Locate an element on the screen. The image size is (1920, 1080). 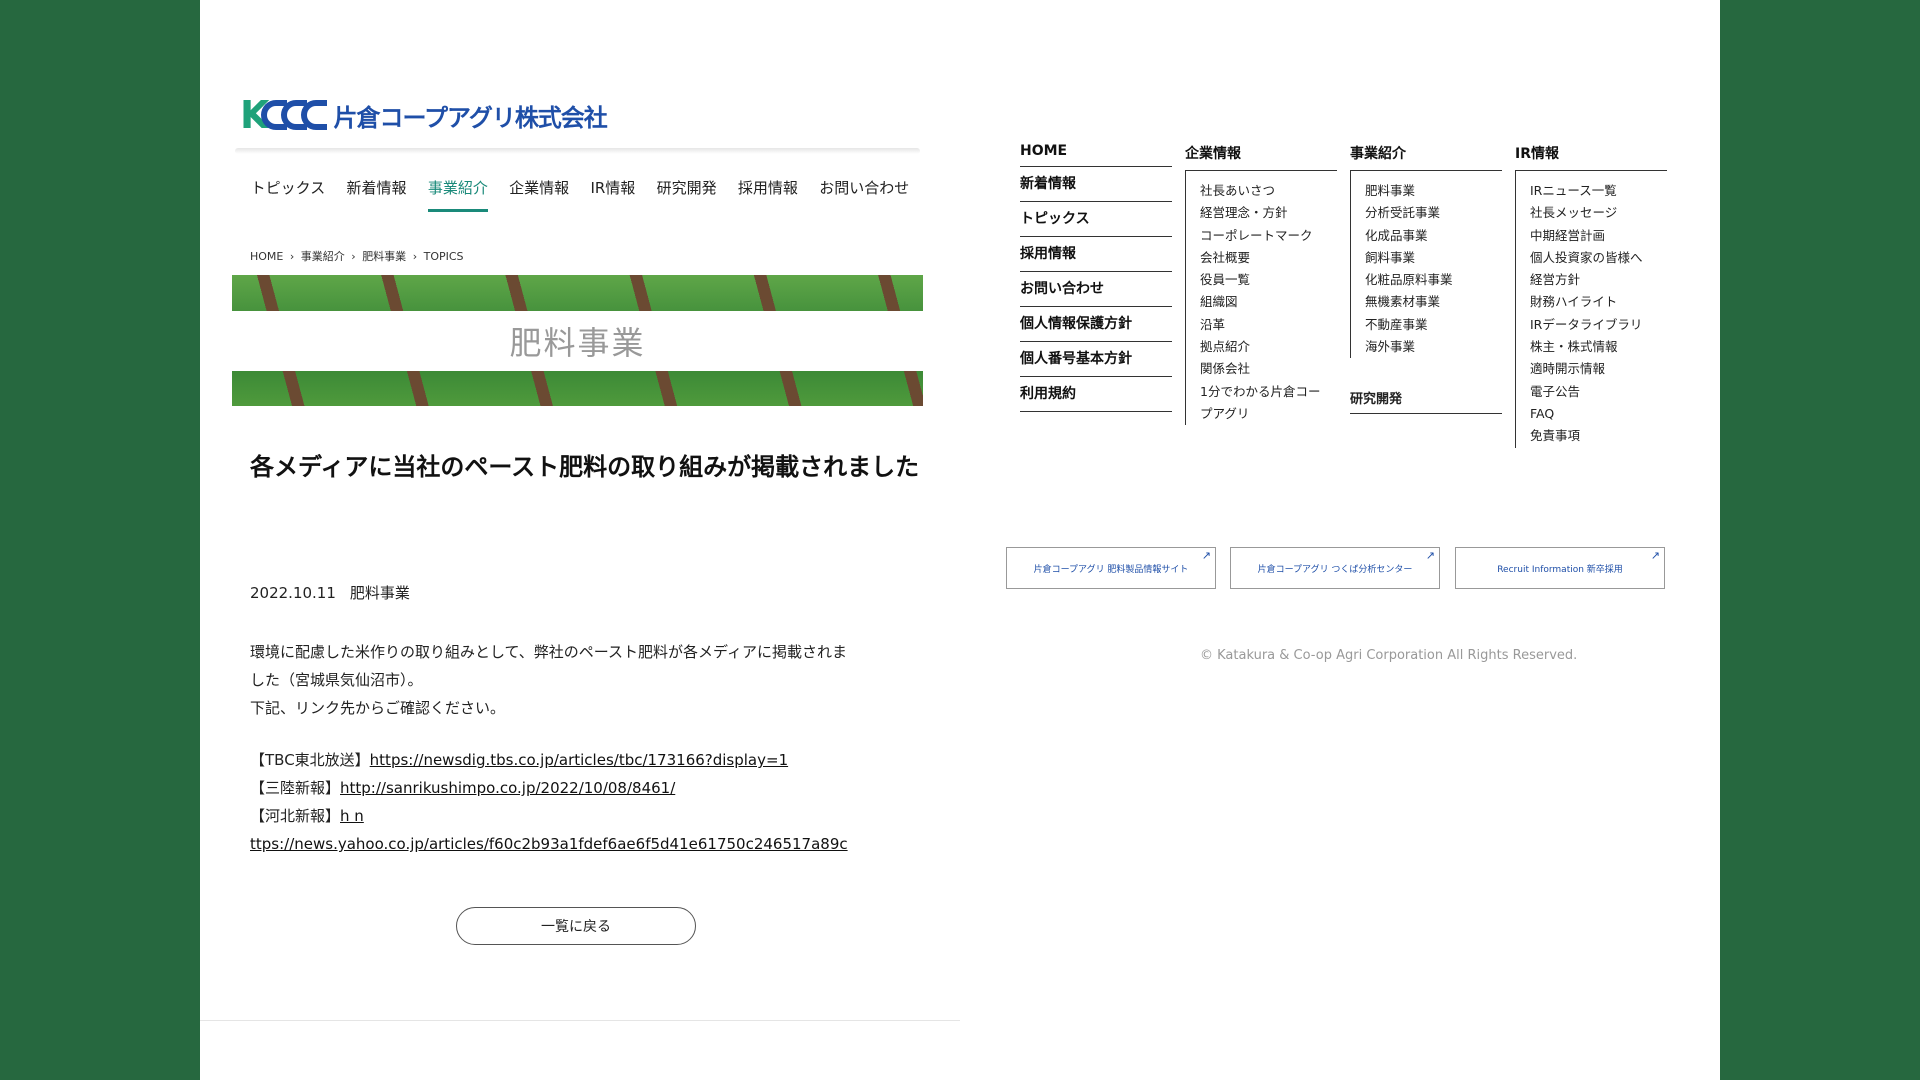
back-to-list-button: 一覧に戻る is located at coordinates (576, 926).